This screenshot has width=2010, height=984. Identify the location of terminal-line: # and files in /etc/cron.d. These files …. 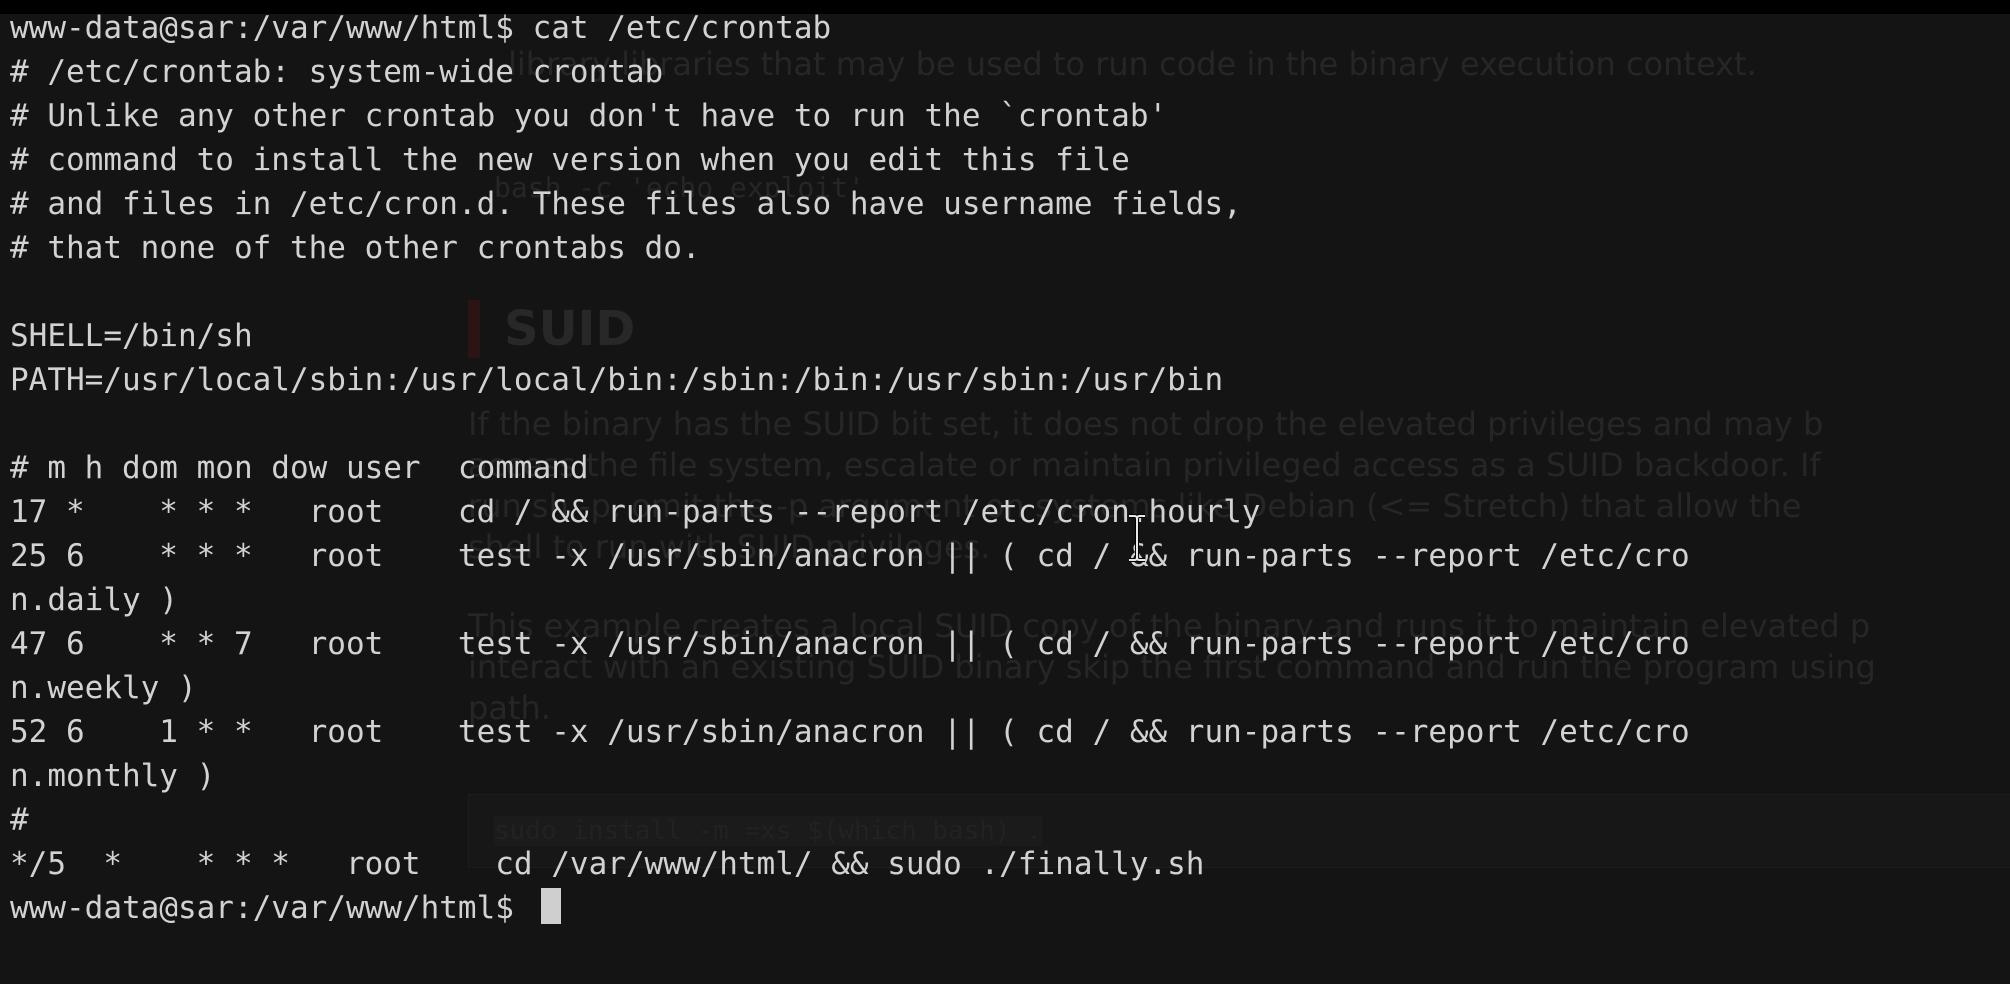
(626, 204).